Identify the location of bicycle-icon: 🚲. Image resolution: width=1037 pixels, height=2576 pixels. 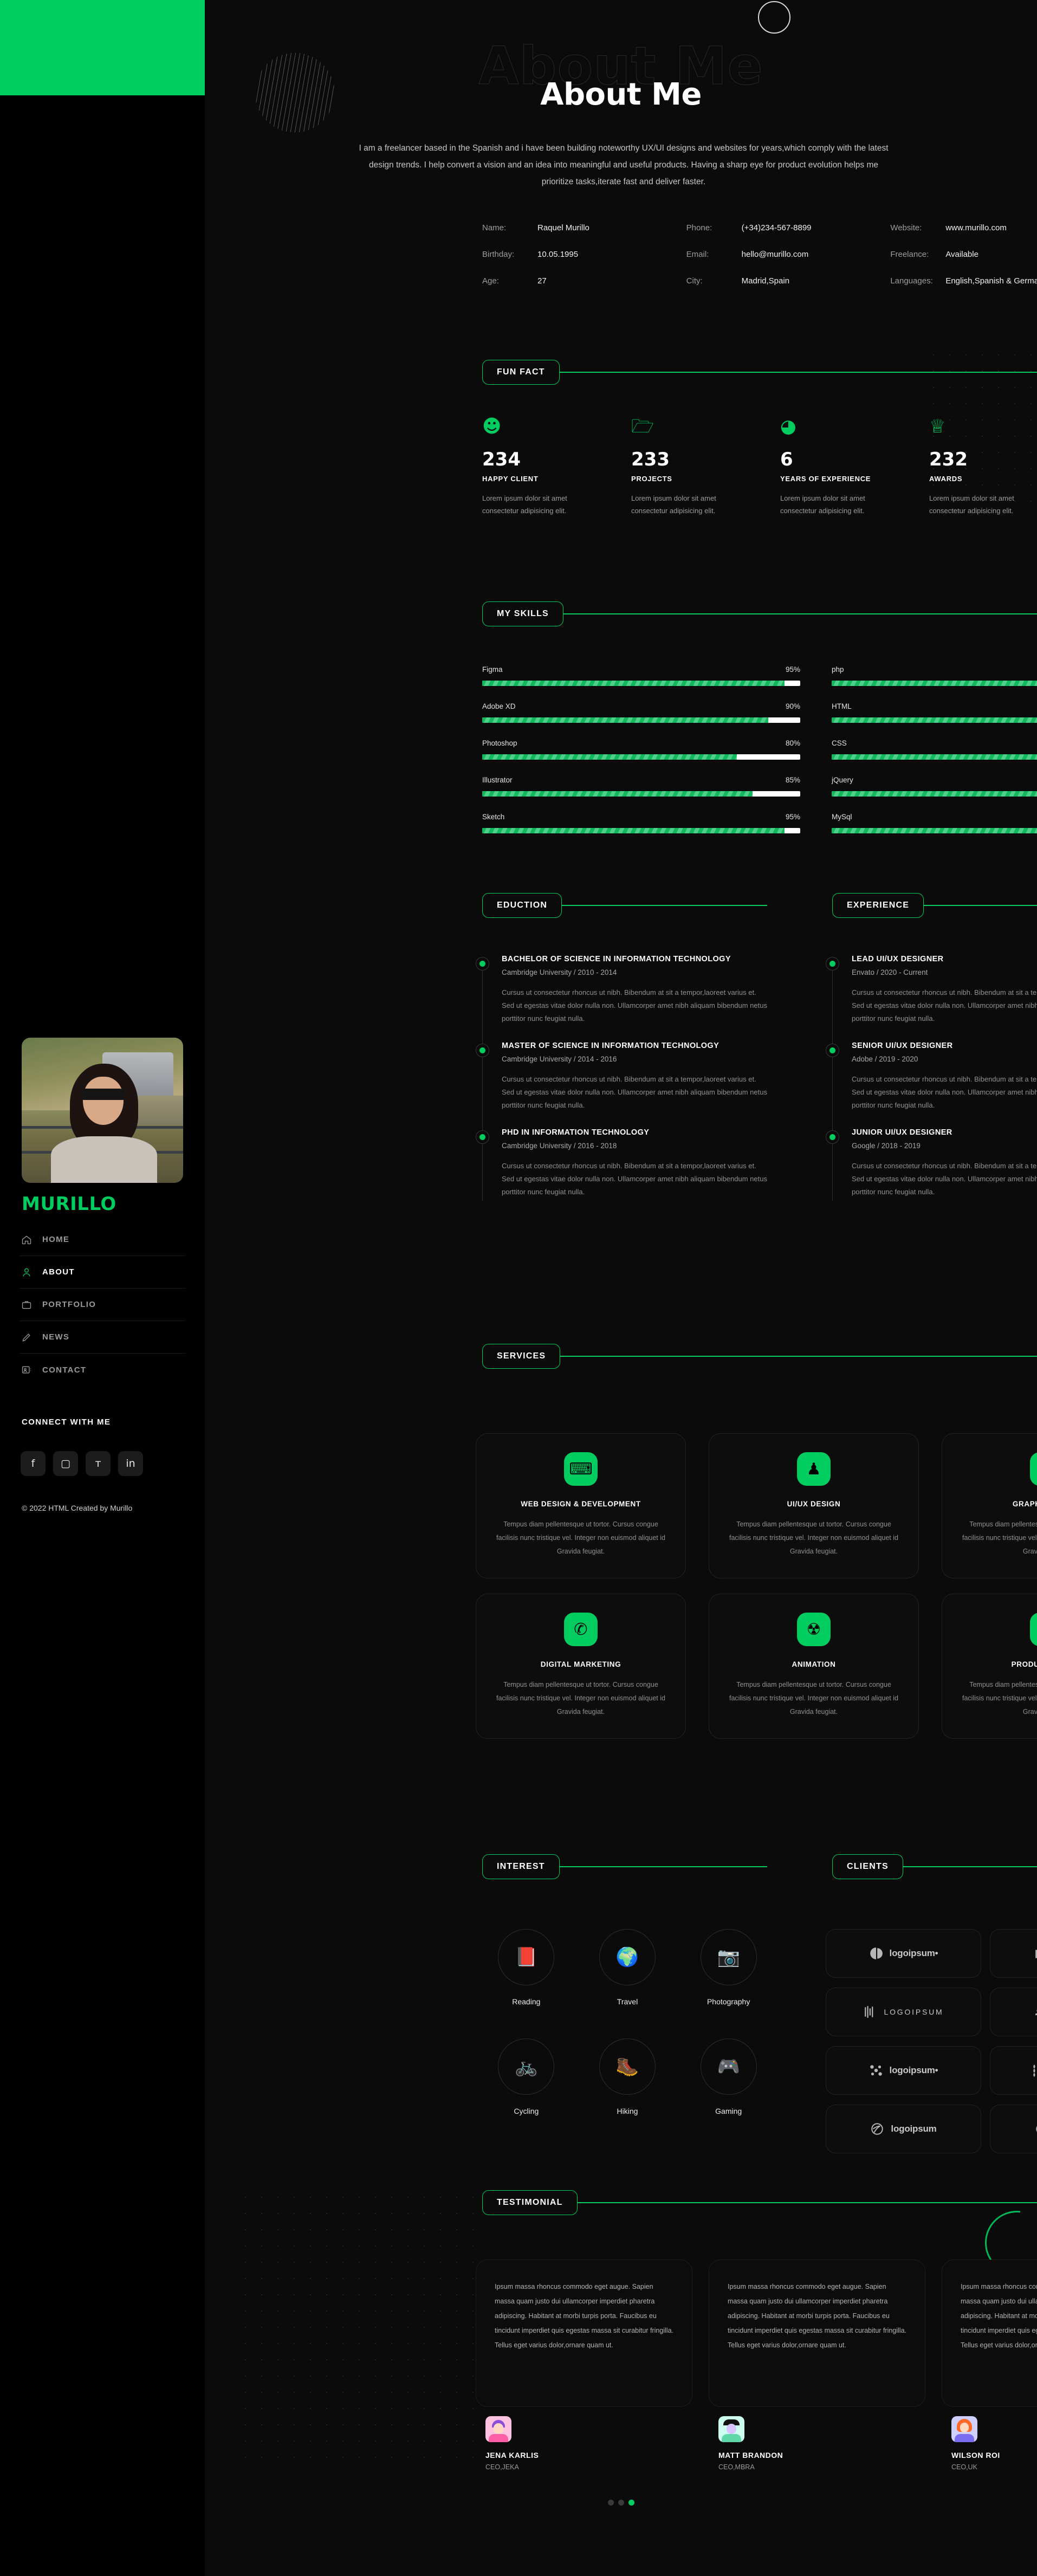
(526, 2066).